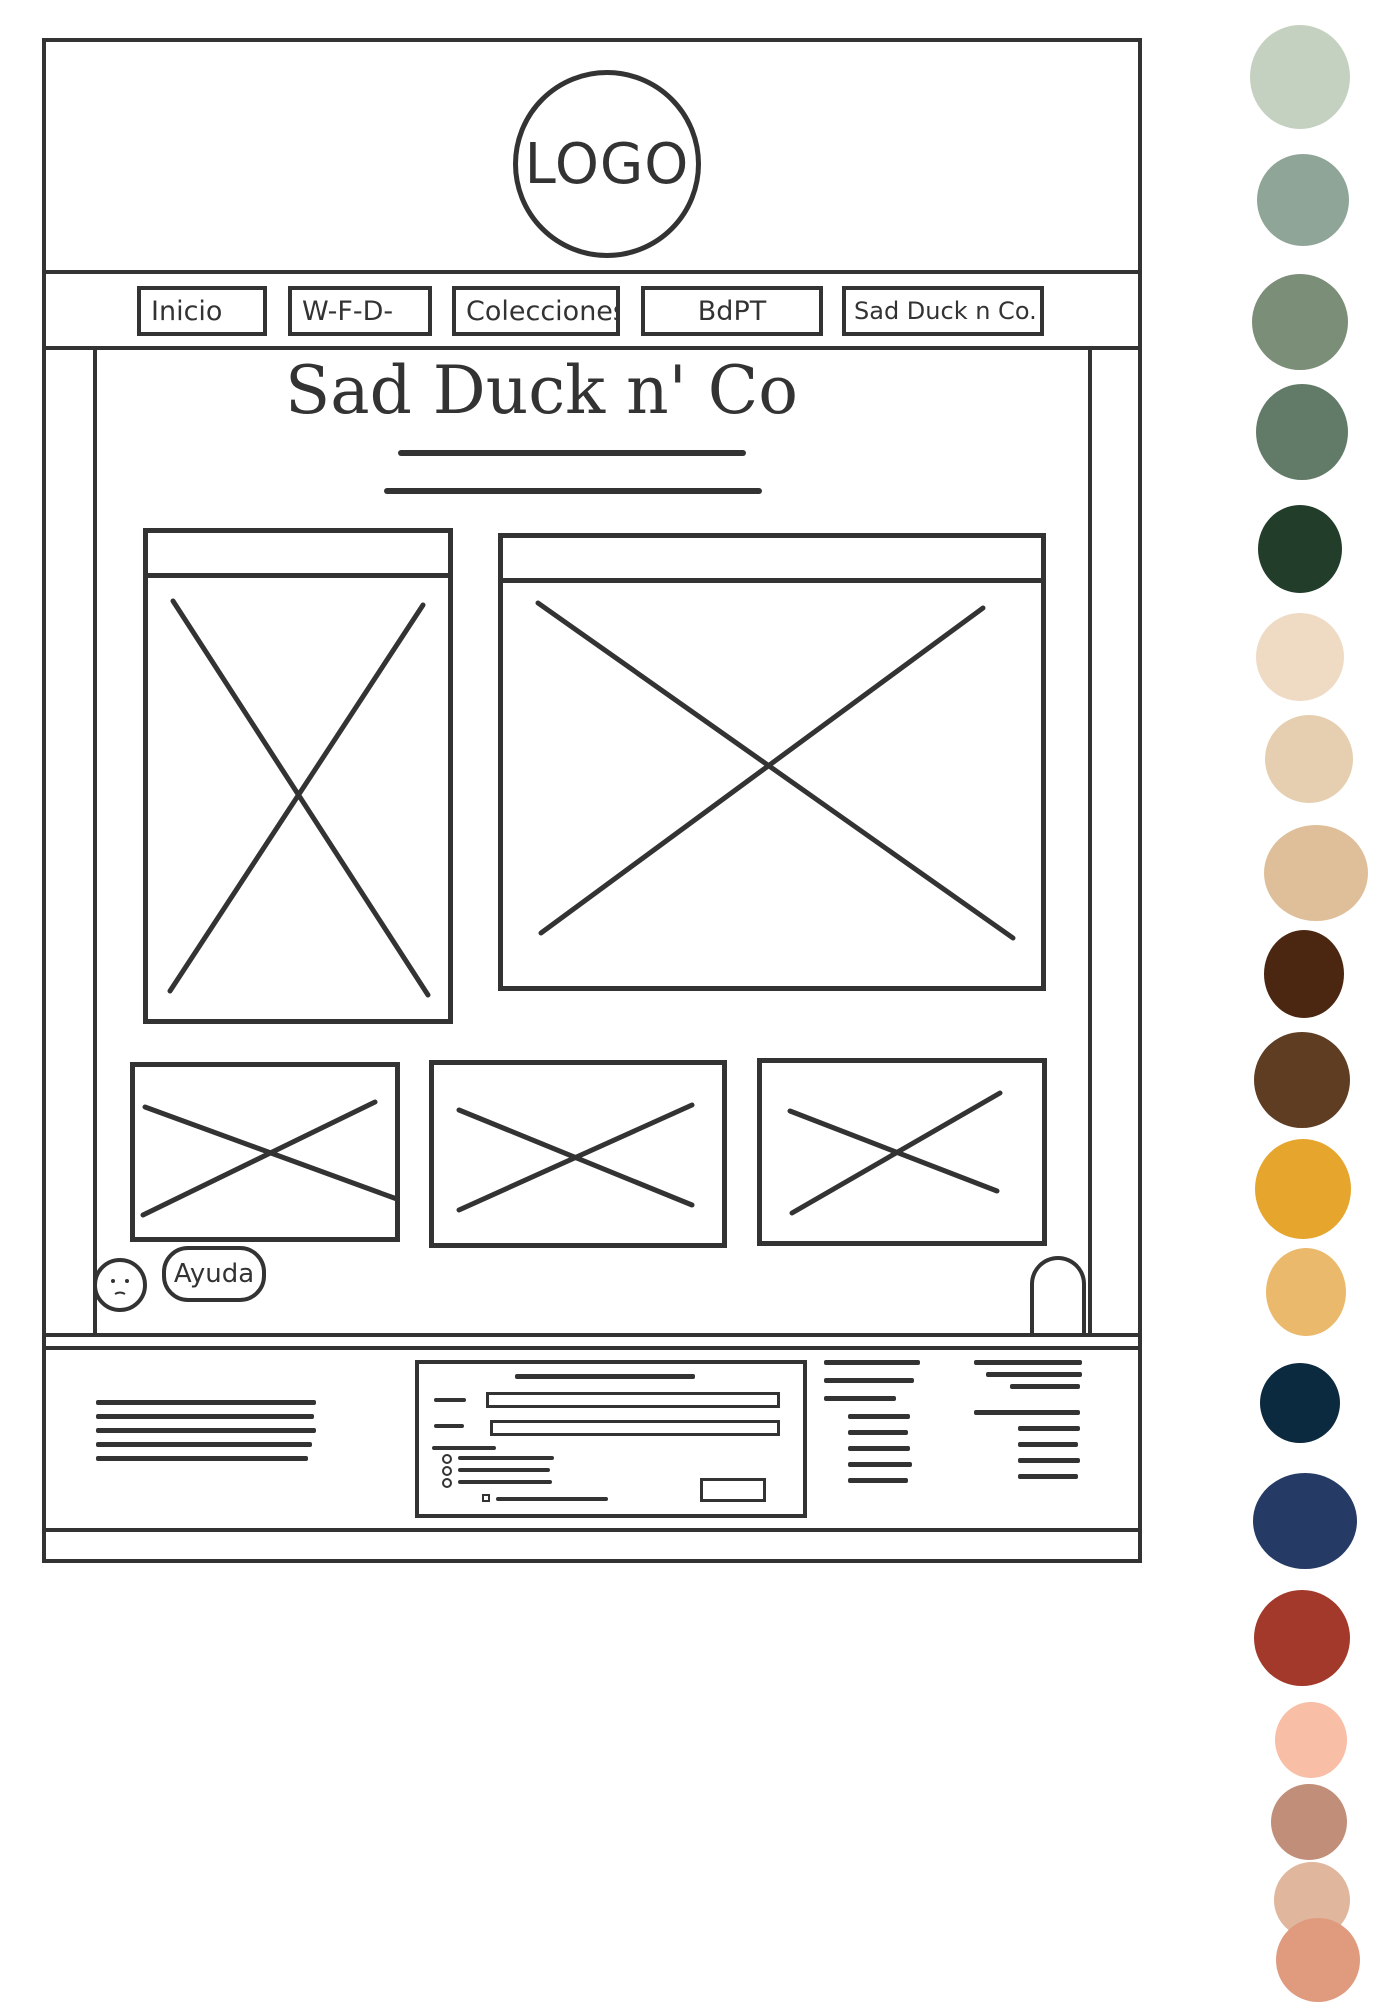 The image size is (1378, 2002). What do you see at coordinates (592, 272) in the screenshot?
I see `header-divider` at bounding box center [592, 272].